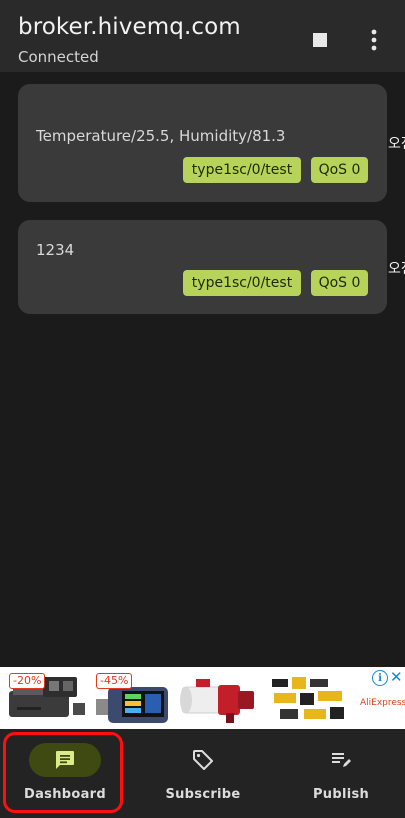 This screenshot has width=405, height=818. What do you see at coordinates (161, 136) in the screenshot?
I see `message-payload: Temperature/25.5, Humidity/81.3` at bounding box center [161, 136].